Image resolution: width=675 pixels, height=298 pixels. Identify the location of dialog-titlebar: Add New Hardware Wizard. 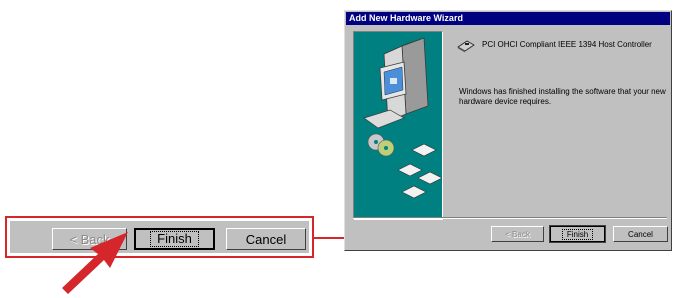
(508, 18).